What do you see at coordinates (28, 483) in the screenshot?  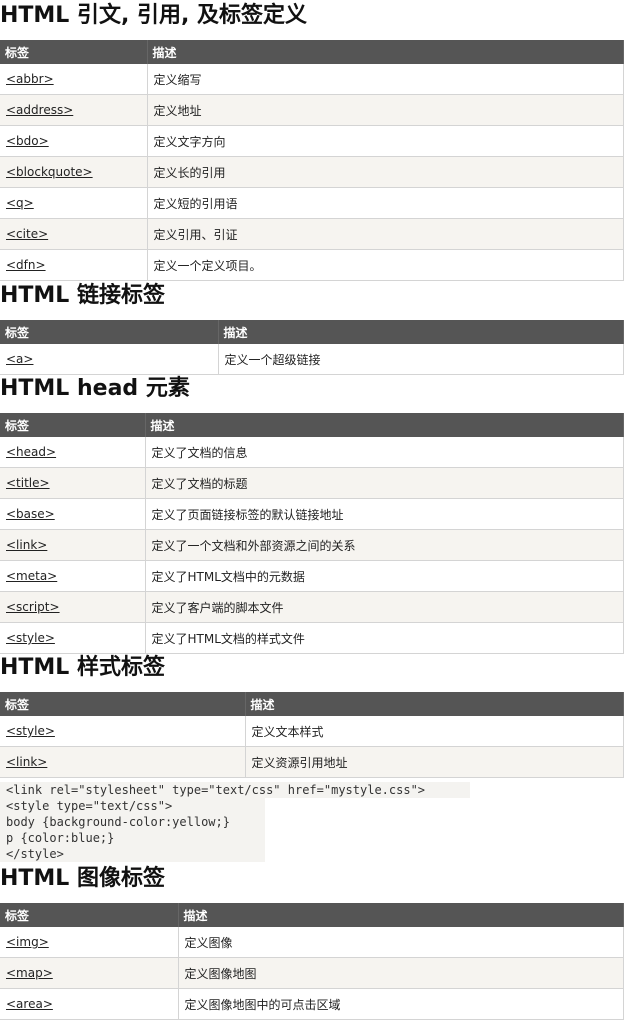 I see `tag-link: <title>` at bounding box center [28, 483].